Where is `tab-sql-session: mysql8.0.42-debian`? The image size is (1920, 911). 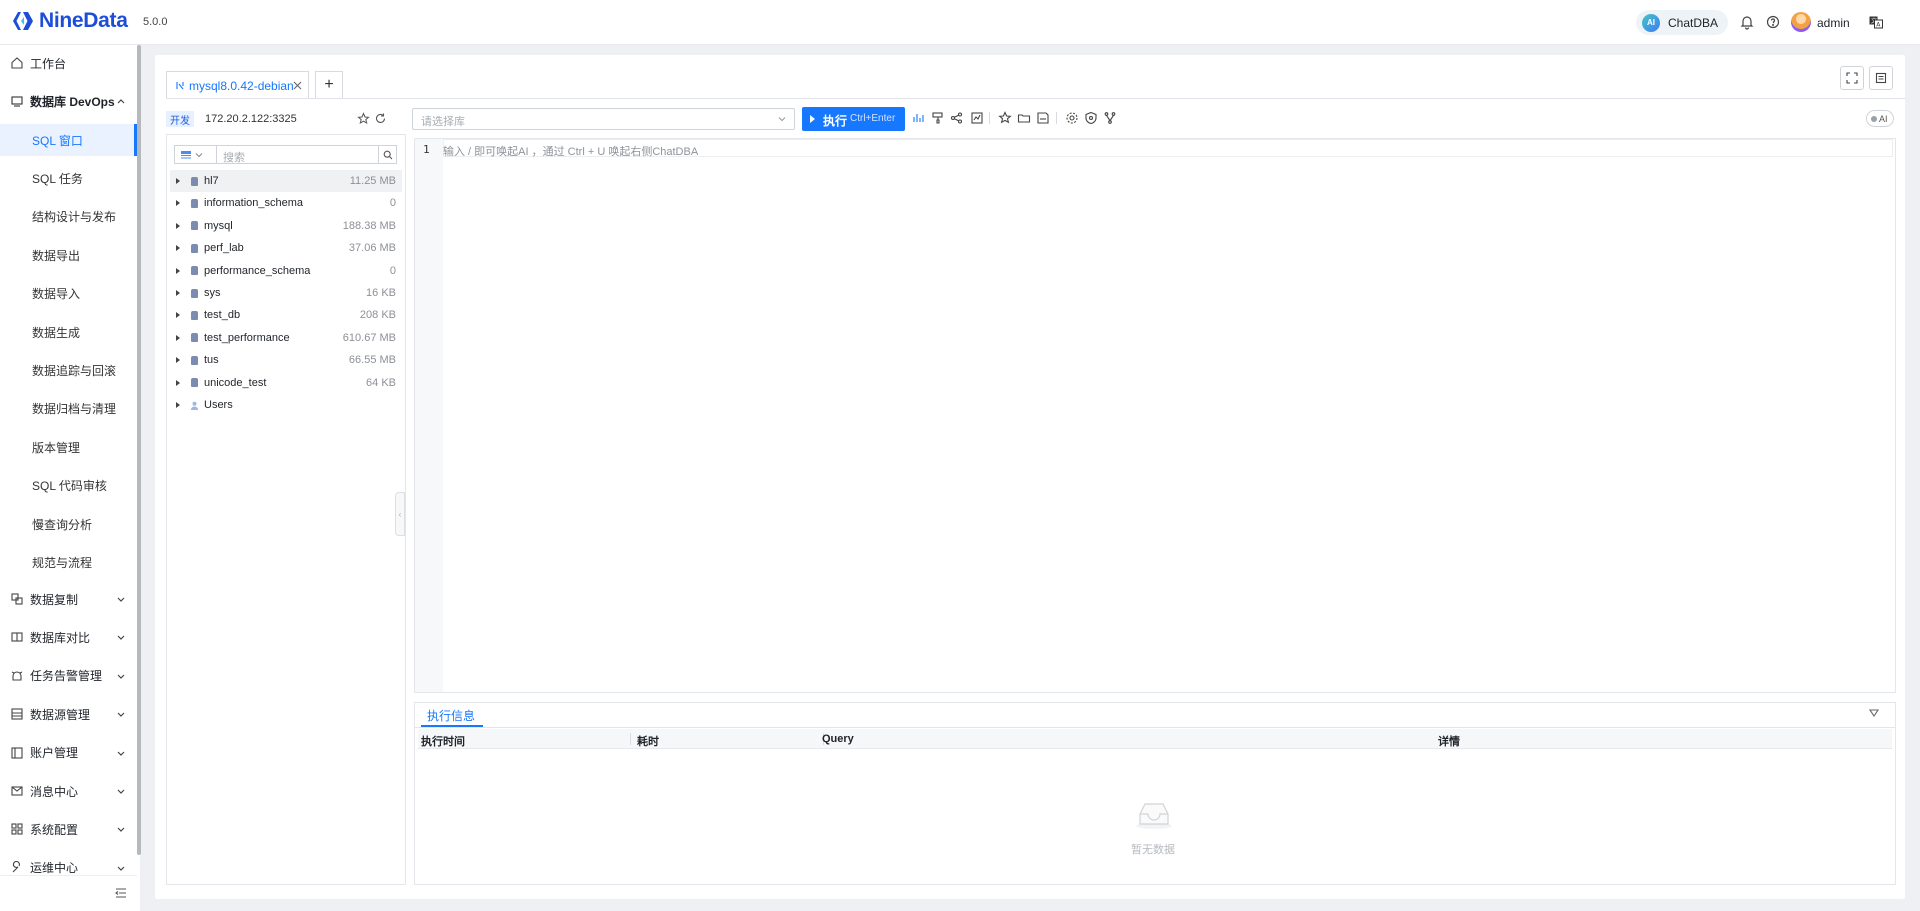 tab-sql-session: mysql8.0.42-debian is located at coordinates (237, 85).